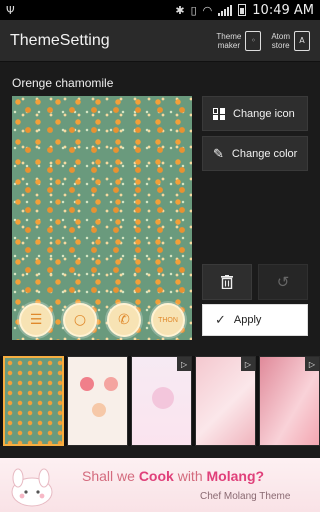 This screenshot has width=320, height=512. Describe the element at coordinates (160, 10) in the screenshot. I see `status-bar: Ψ ✱ ▯ ◠ 10:49 AM` at that location.